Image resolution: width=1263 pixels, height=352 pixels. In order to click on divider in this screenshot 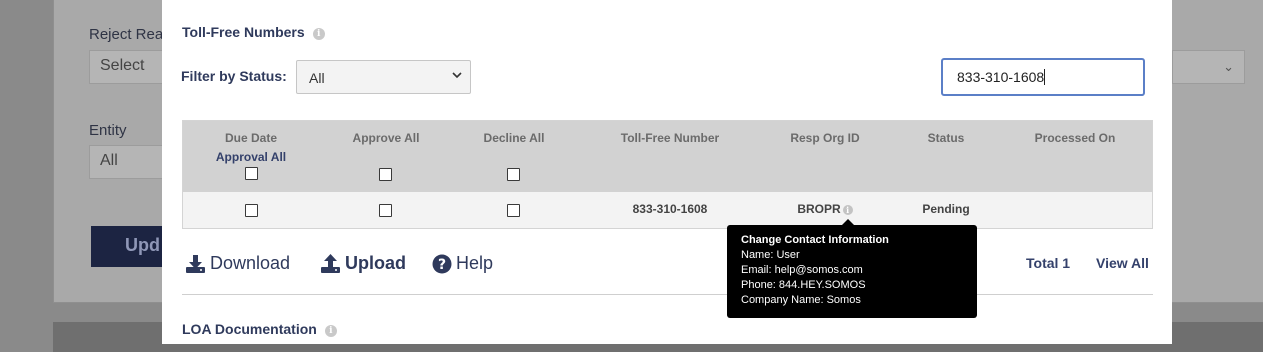, I will do `click(667, 294)`.